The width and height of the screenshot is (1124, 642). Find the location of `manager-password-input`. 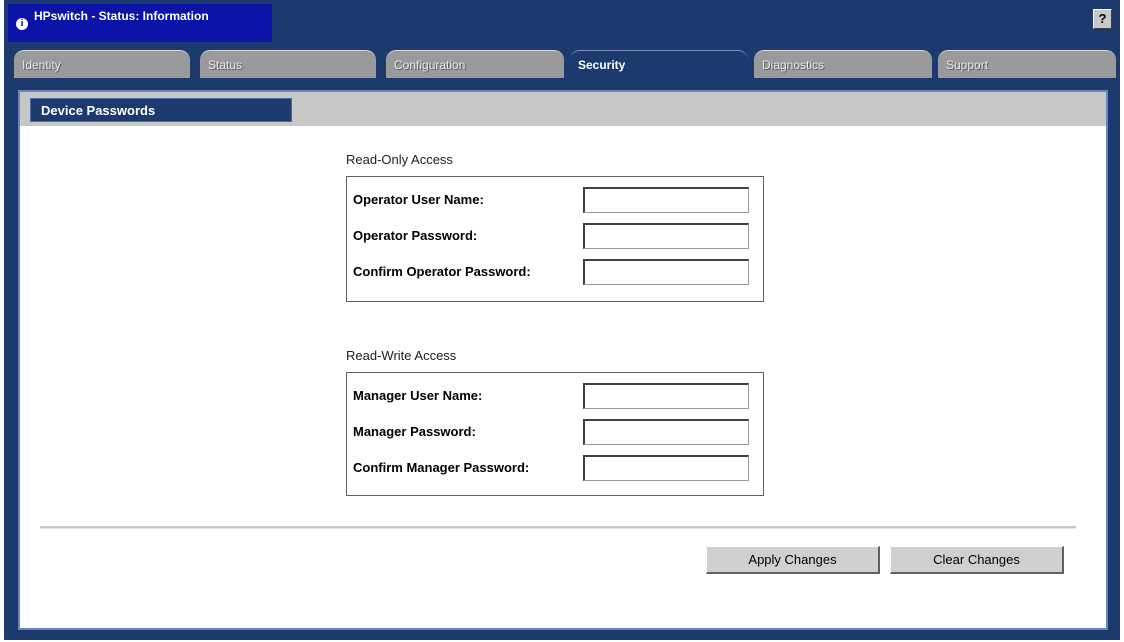

manager-password-input is located at coordinates (666, 432).